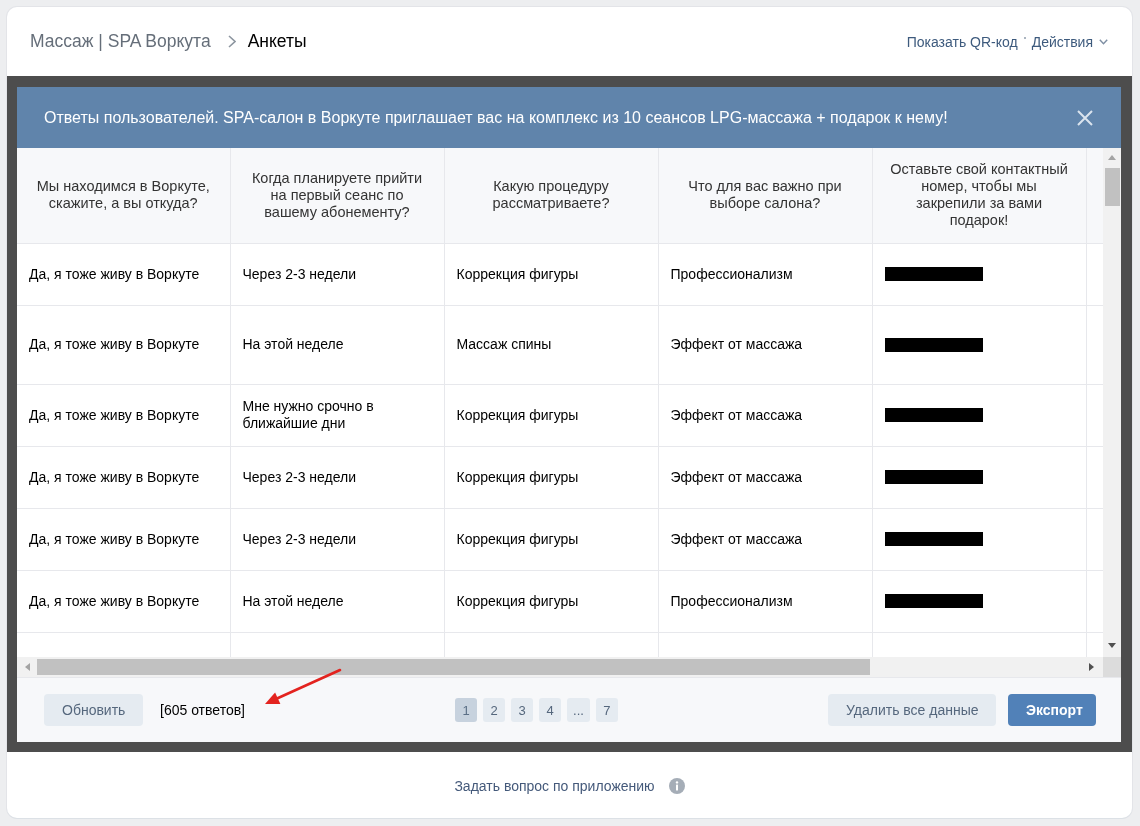 The image size is (1140, 826). I want to click on refresh-button: Обновить, so click(93, 710).